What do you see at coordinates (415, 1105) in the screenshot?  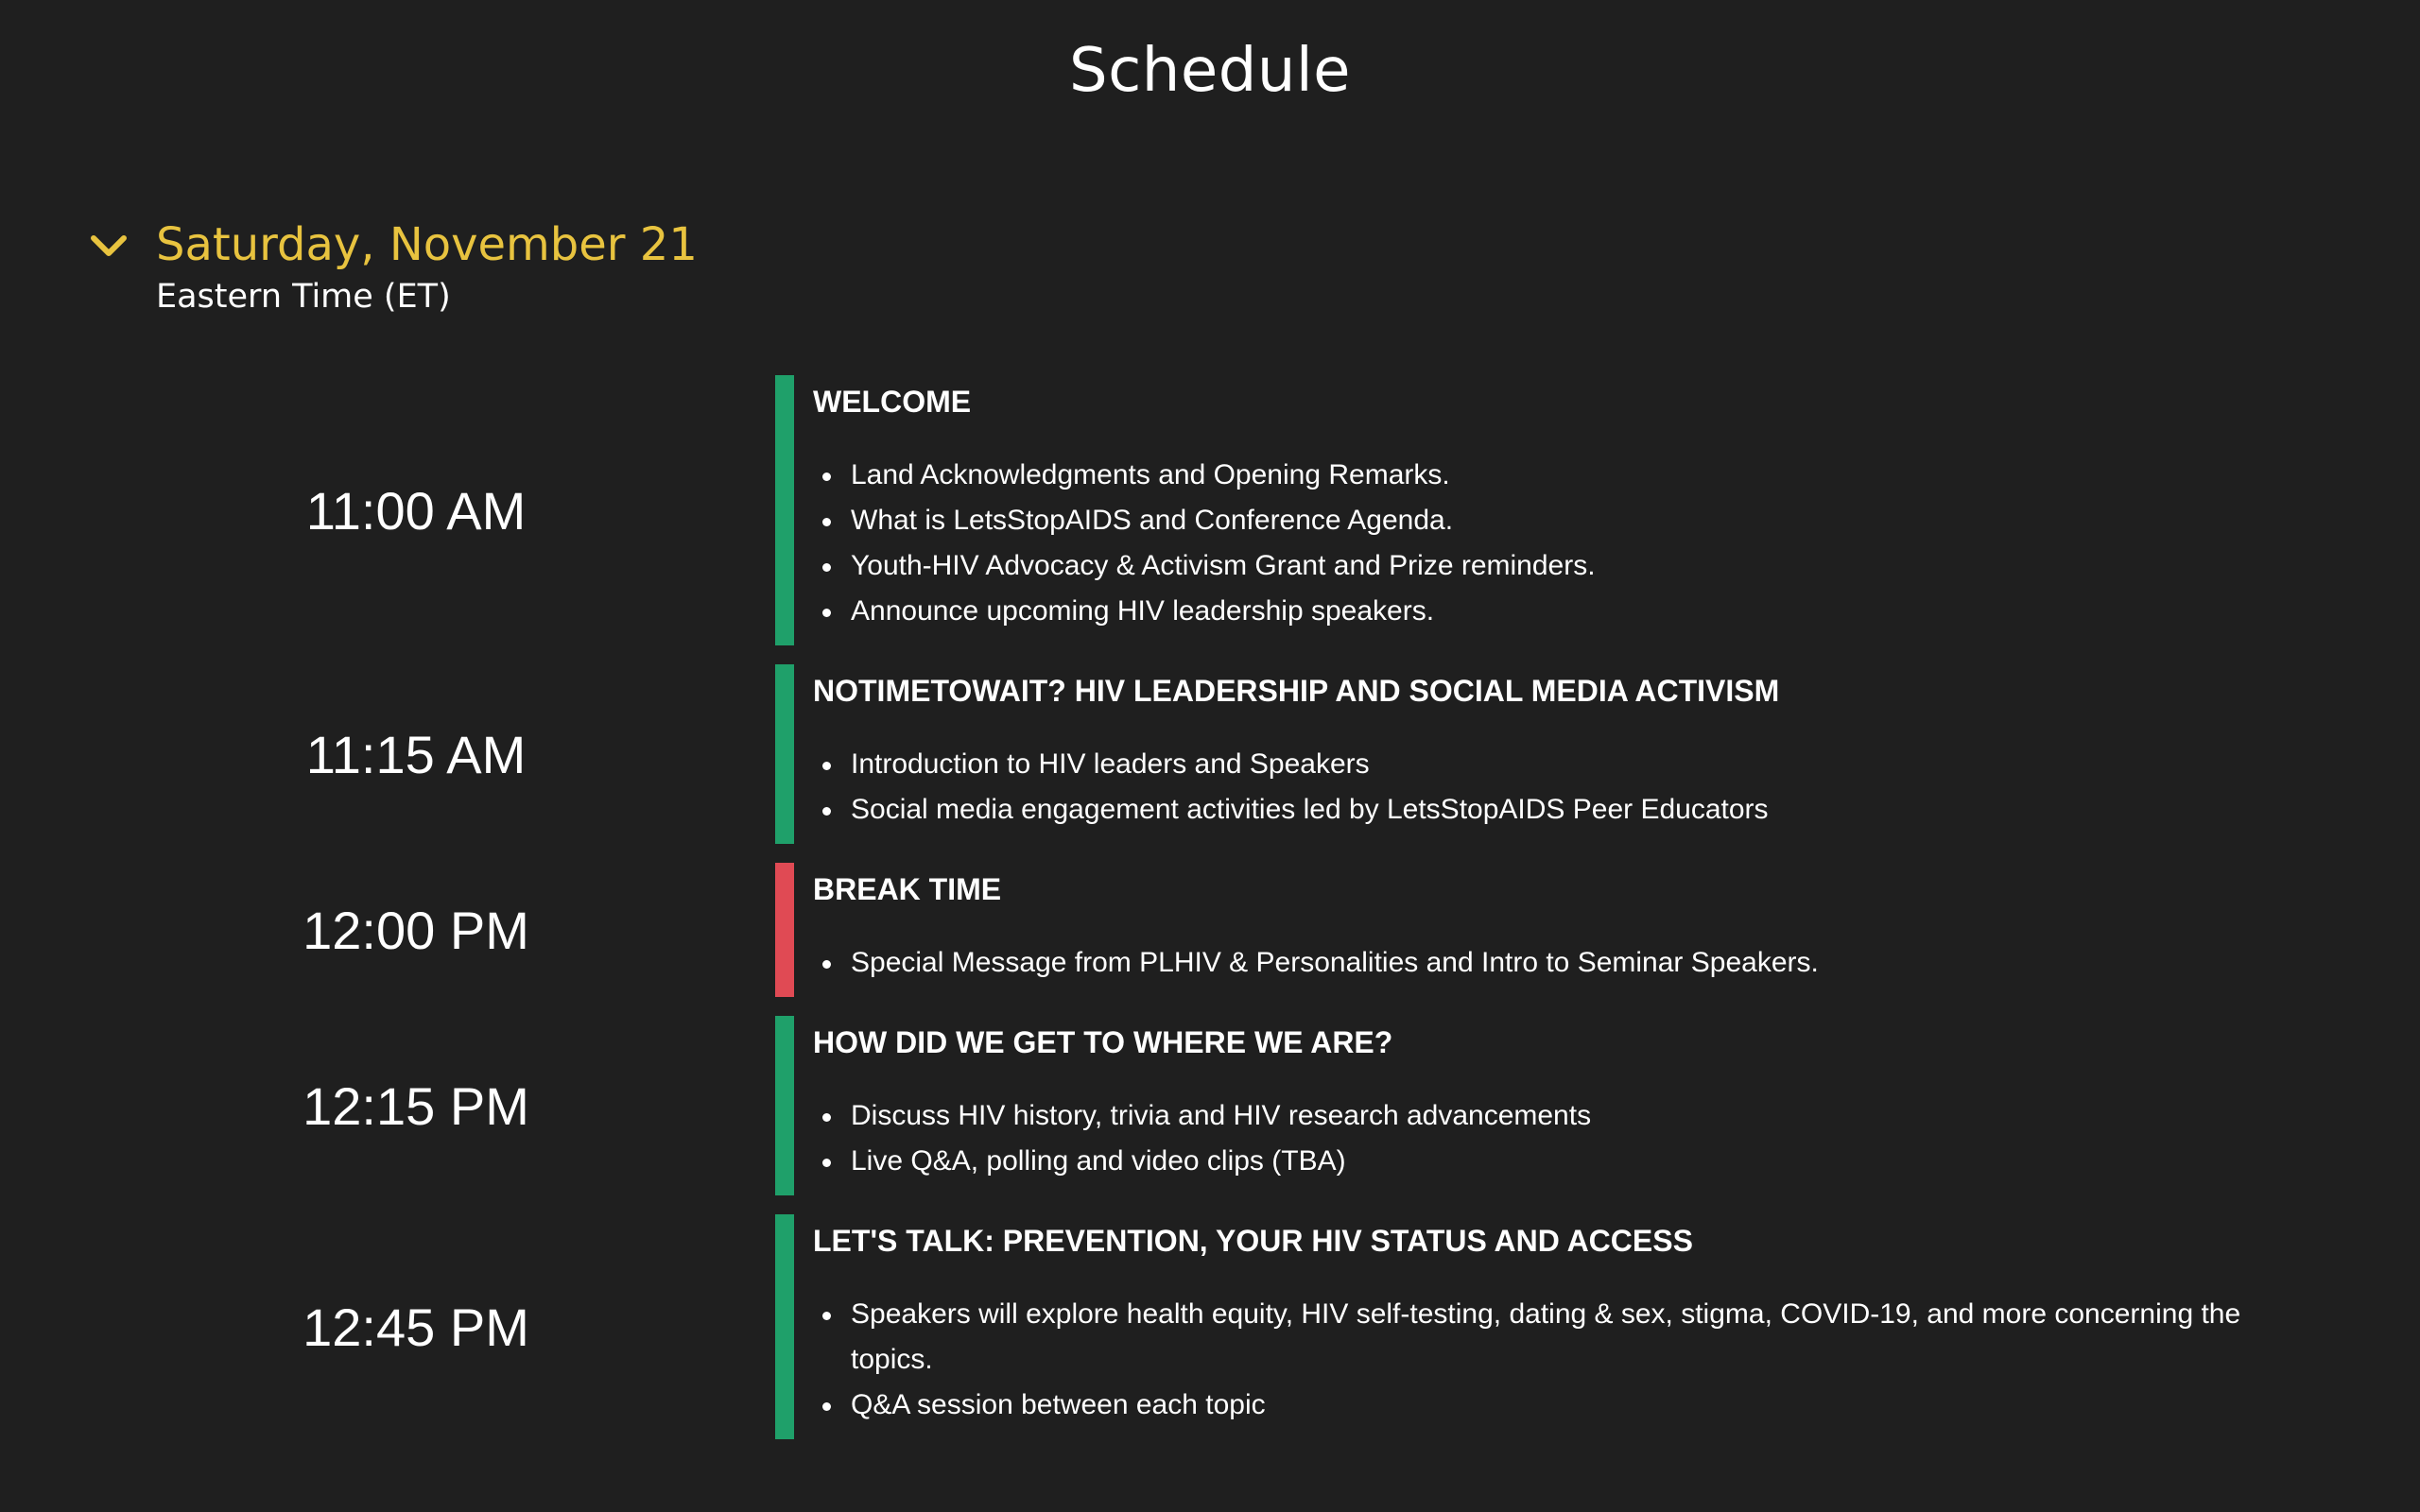 I see `session-time: 12:15 PM` at bounding box center [415, 1105].